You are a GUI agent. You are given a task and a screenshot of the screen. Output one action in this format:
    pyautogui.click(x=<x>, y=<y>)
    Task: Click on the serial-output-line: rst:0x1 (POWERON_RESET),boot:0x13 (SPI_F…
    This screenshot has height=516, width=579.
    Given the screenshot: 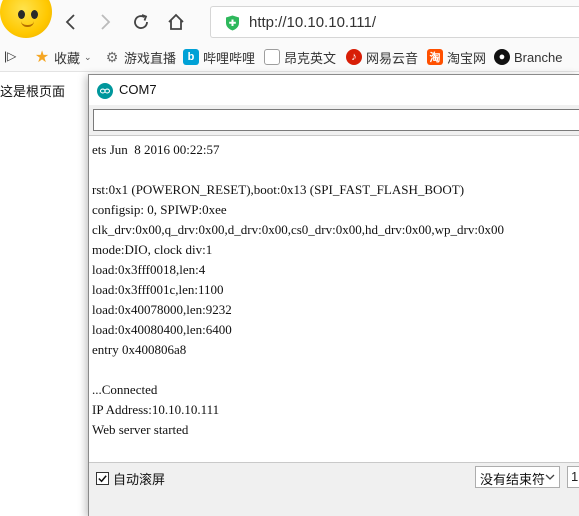 What is the action you would take?
    pyautogui.click(x=278, y=189)
    